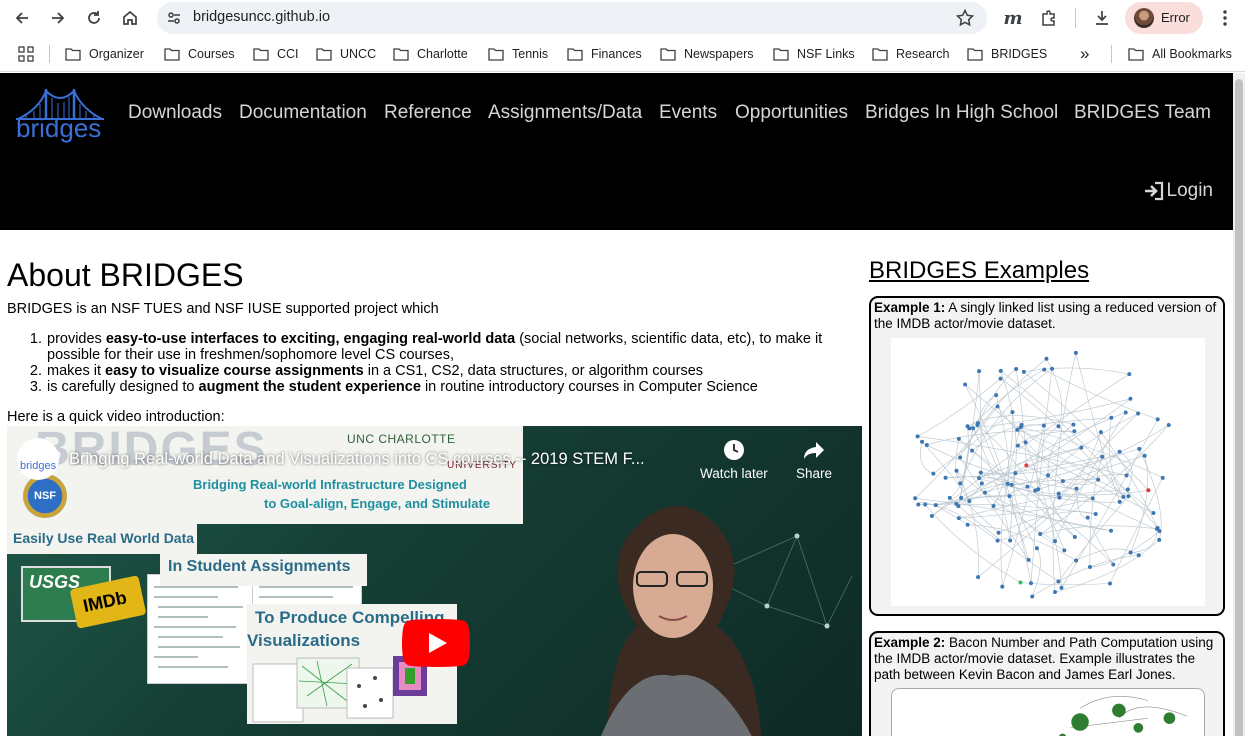  I want to click on scrollbar-thumb, so click(1239, 407).